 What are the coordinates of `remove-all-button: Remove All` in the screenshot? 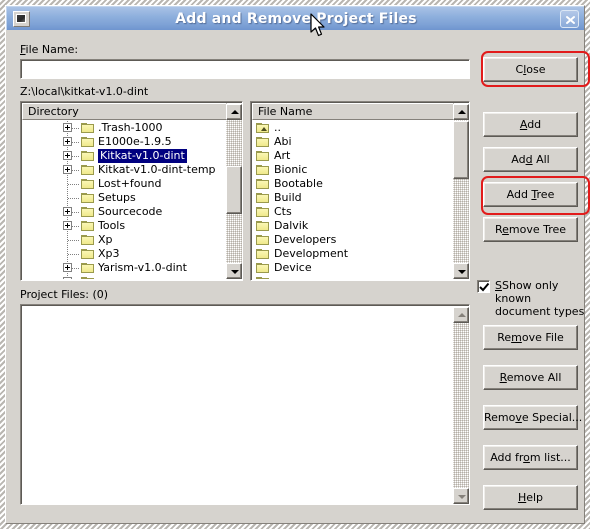 It's located at (530, 377).